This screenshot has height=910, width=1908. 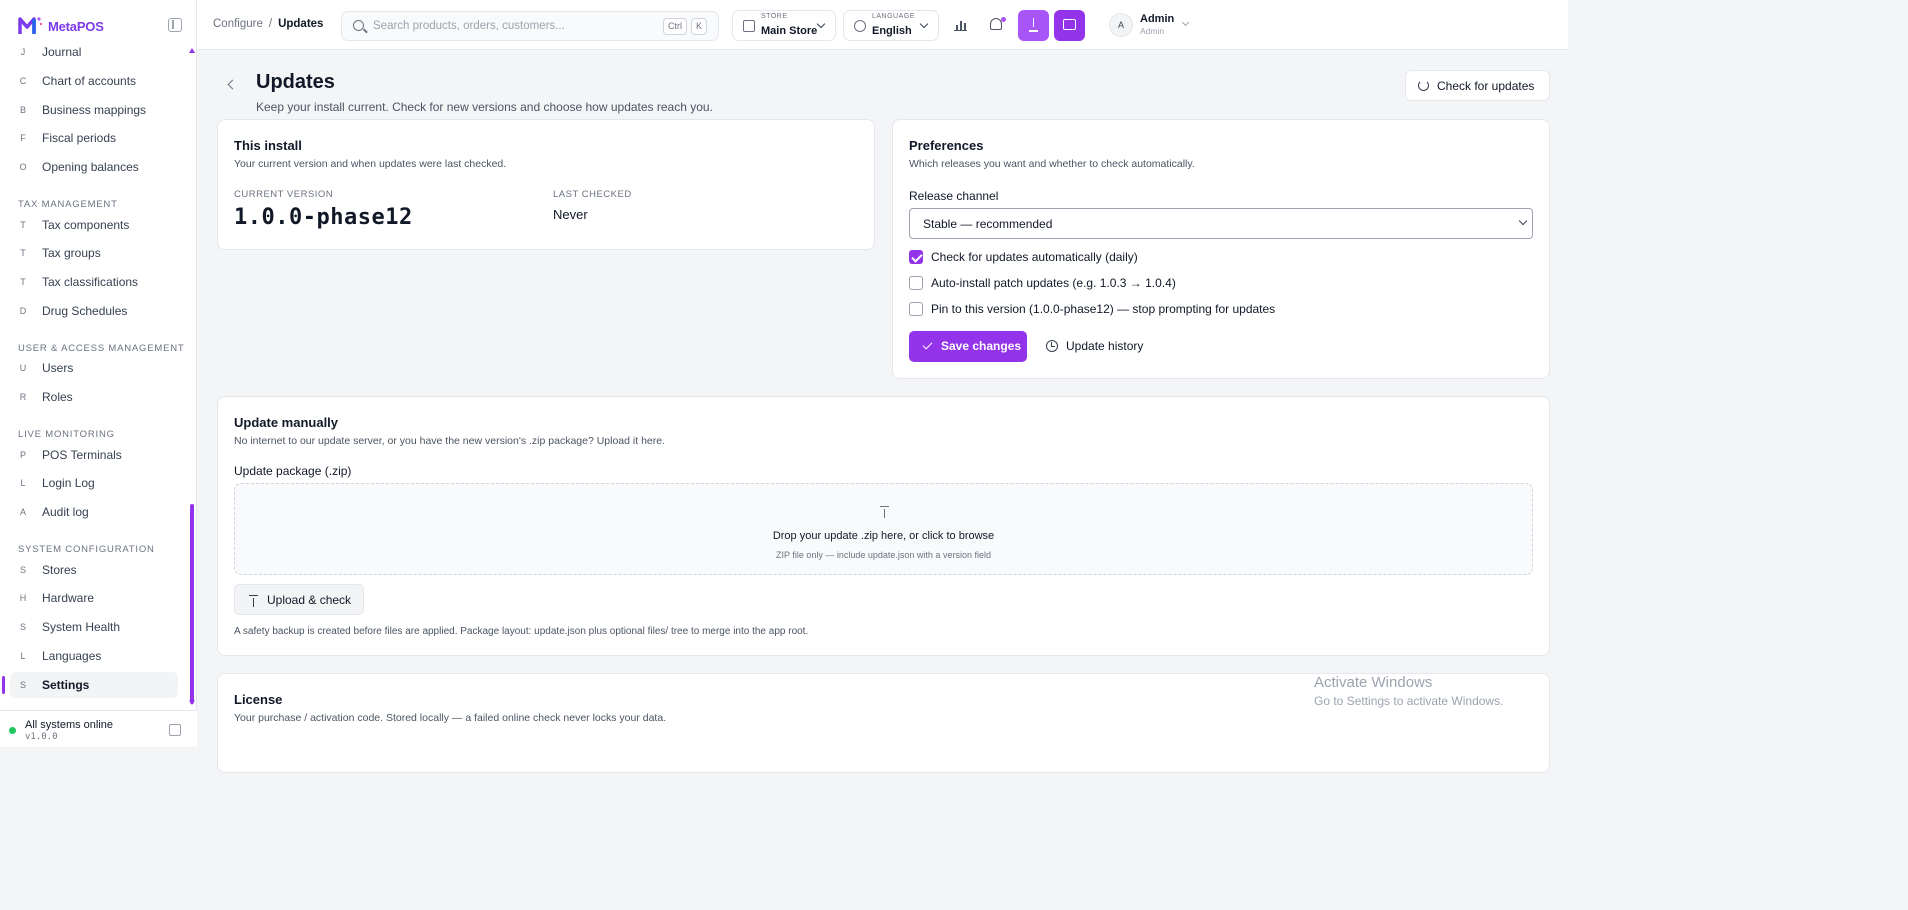 What do you see at coordinates (175, 730) in the screenshot?
I see `sidebar-collapse-bottom-icon` at bounding box center [175, 730].